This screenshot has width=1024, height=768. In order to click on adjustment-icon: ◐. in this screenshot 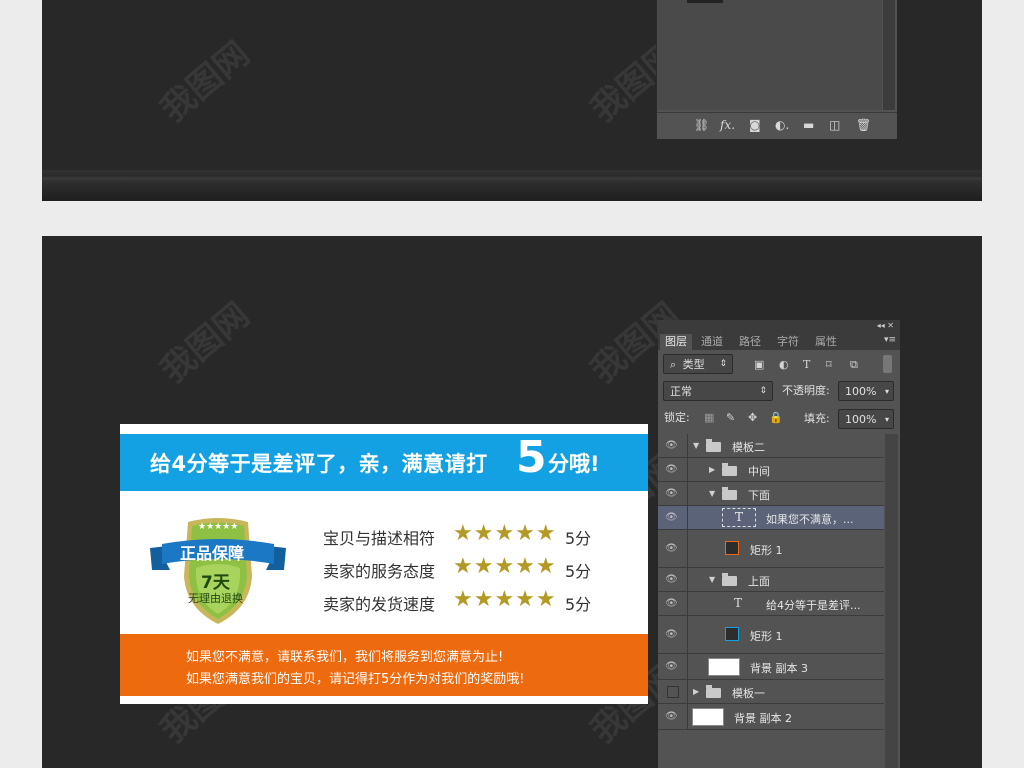, I will do `click(782, 125)`.